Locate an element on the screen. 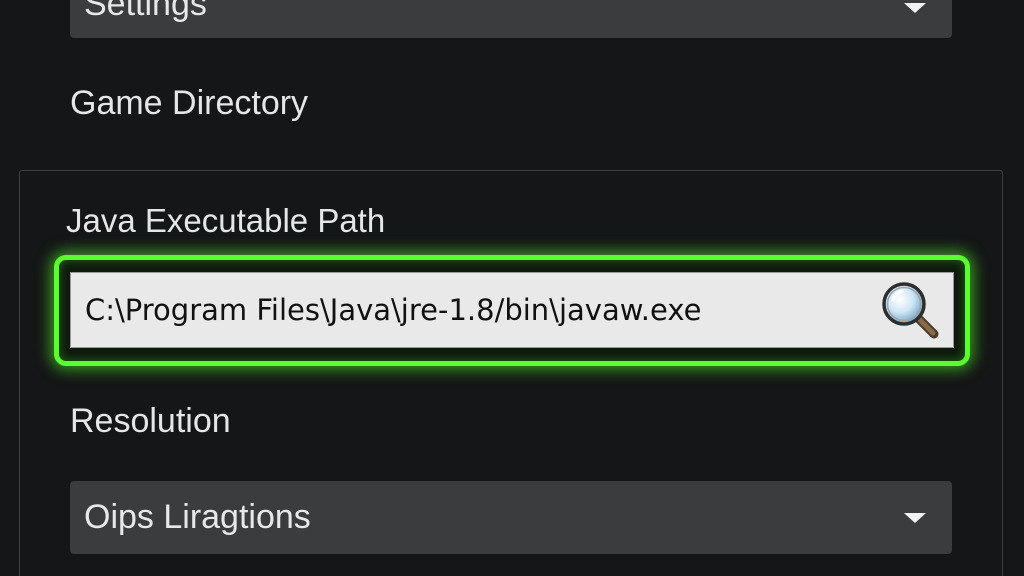 Image resolution: width=1024 pixels, height=576 pixels. browse-button is located at coordinates (910, 310).